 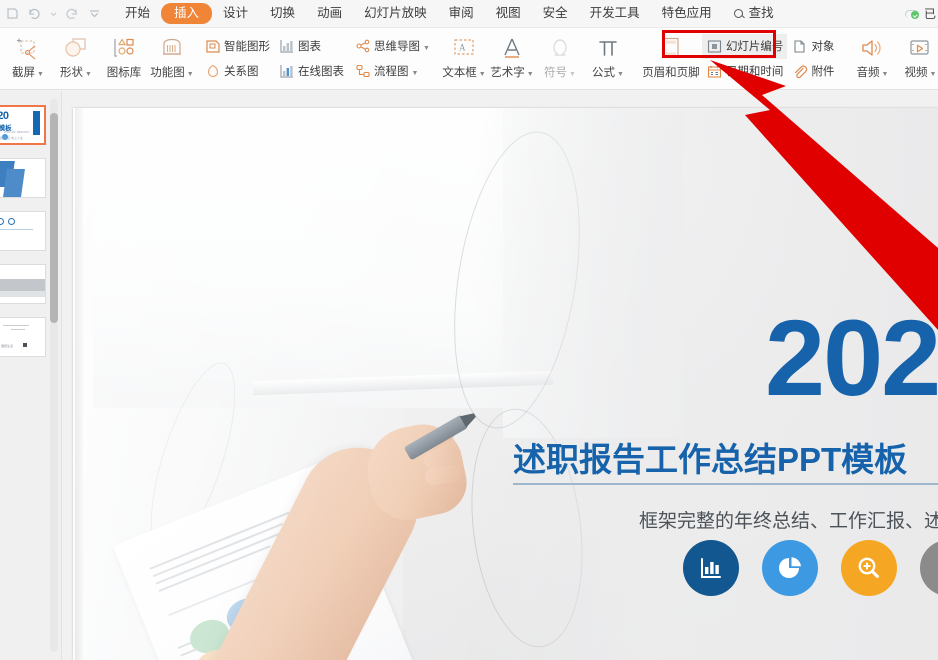 I want to click on audio-label: 音频, so click(x=868, y=73).